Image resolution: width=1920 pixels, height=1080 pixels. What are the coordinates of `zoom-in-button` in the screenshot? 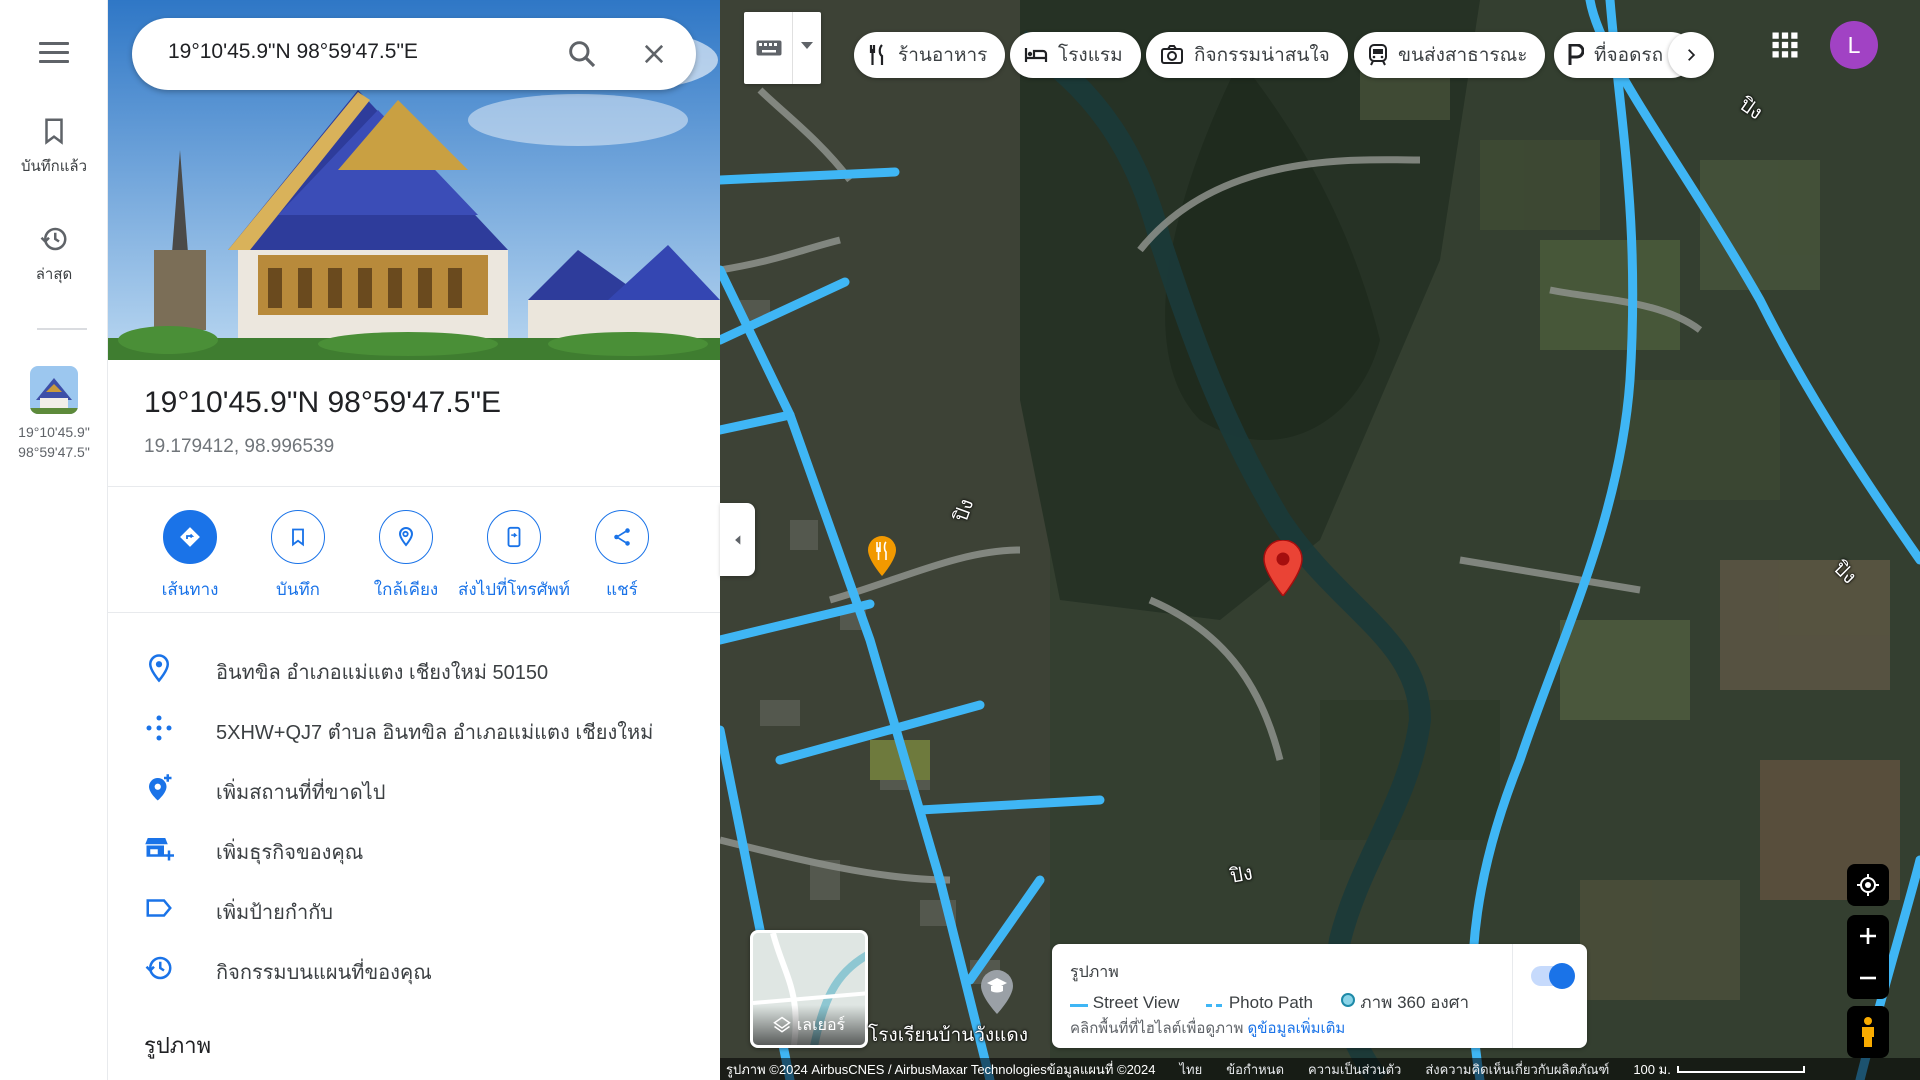 It's located at (1868, 936).